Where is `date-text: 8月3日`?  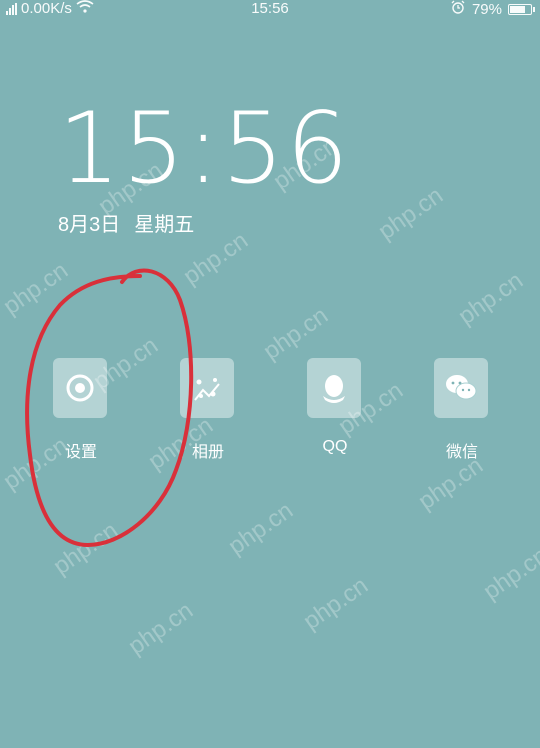
date-text: 8月3日 is located at coordinates (89, 225).